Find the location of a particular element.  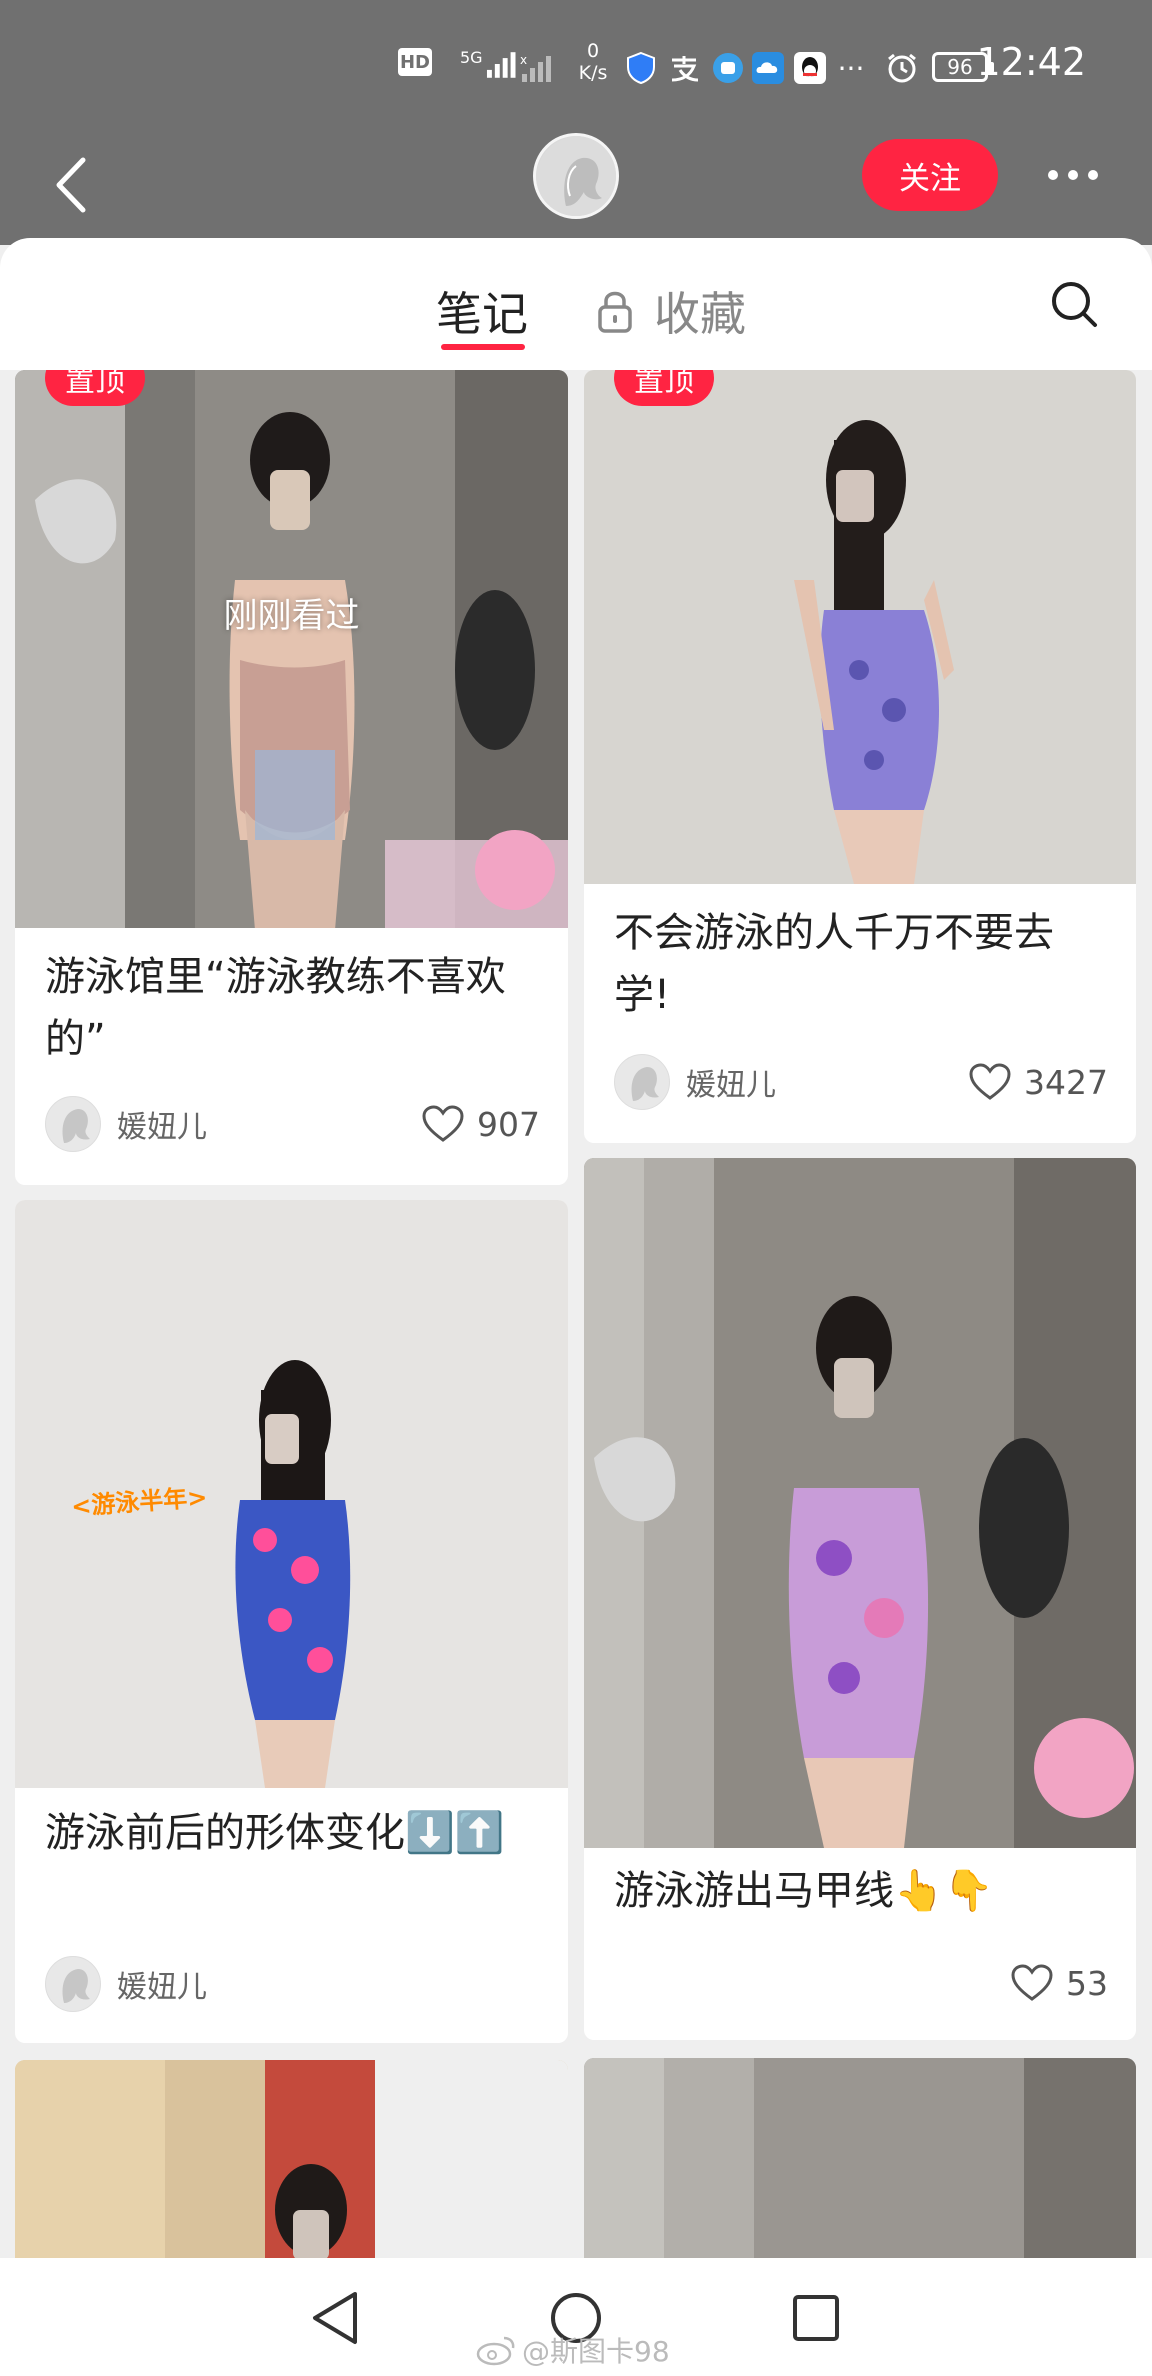

nav-back-button is located at coordinates (335, 2318).